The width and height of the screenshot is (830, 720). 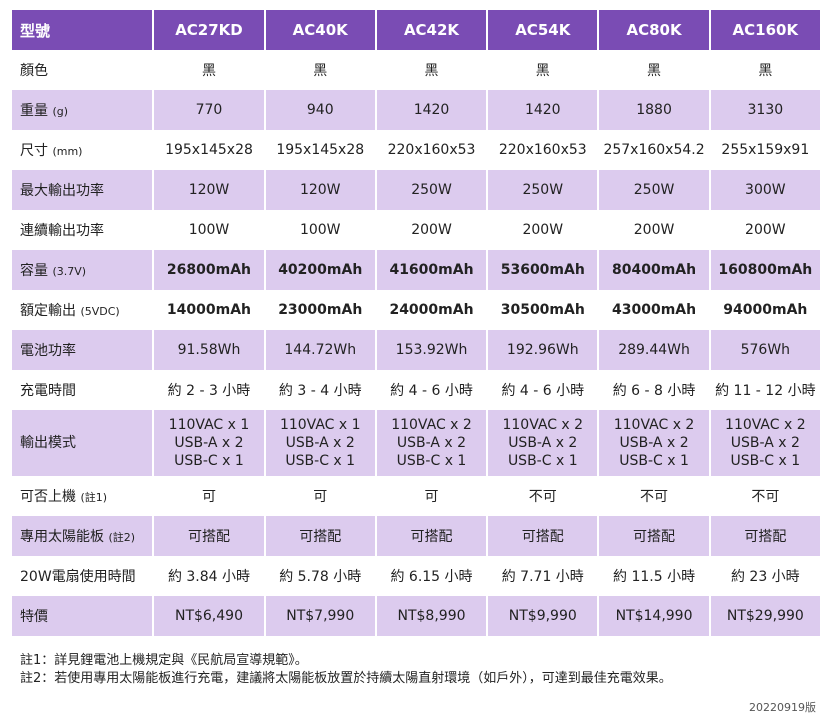 What do you see at coordinates (320, 576) in the screenshot?
I see `table-cell: 約 5.78 小時` at bounding box center [320, 576].